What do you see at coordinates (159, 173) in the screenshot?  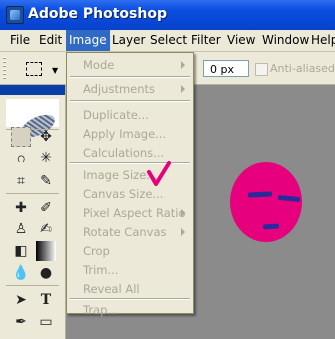 I see `checkmark-annotation-icon` at bounding box center [159, 173].